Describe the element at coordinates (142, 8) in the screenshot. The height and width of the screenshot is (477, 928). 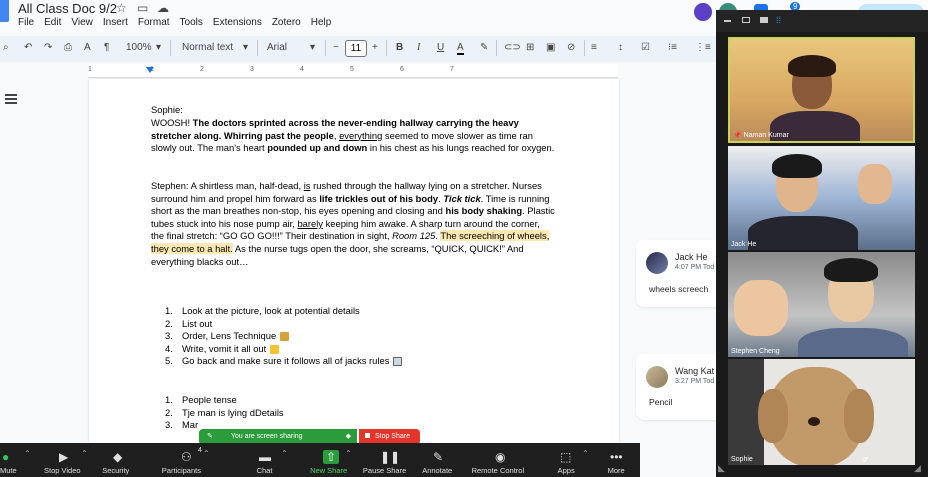
I see `move-folder-icon: ▭` at that location.